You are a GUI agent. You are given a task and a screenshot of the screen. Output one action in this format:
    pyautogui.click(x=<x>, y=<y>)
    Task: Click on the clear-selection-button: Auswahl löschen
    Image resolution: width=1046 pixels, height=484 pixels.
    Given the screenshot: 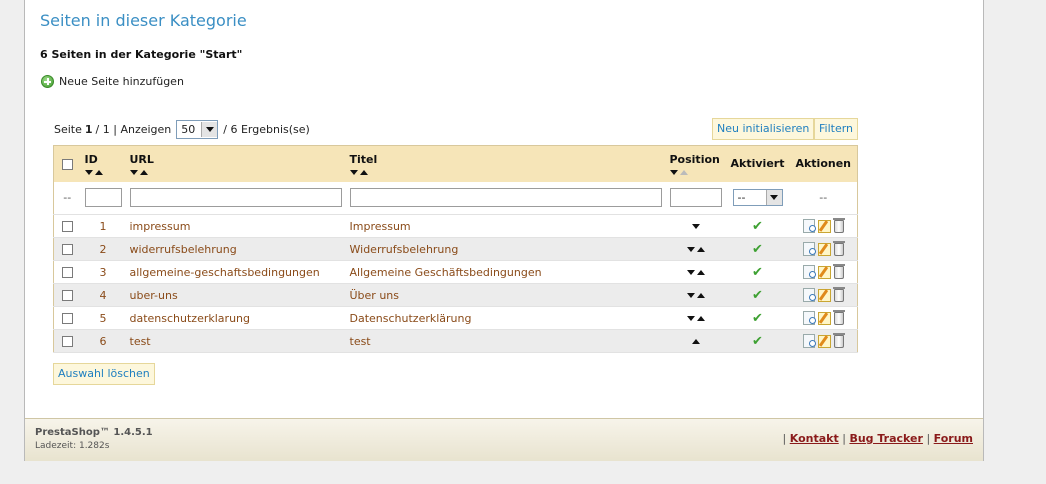 What is the action you would take?
    pyautogui.click(x=104, y=374)
    